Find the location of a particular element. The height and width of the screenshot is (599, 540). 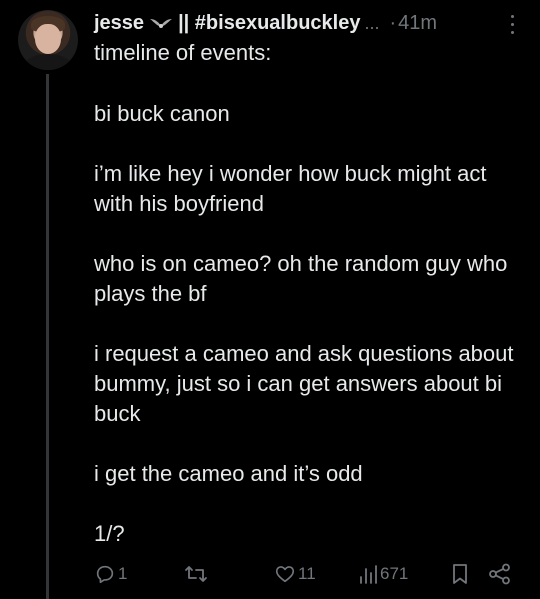

bookmark-button is located at coordinates (460, 574).